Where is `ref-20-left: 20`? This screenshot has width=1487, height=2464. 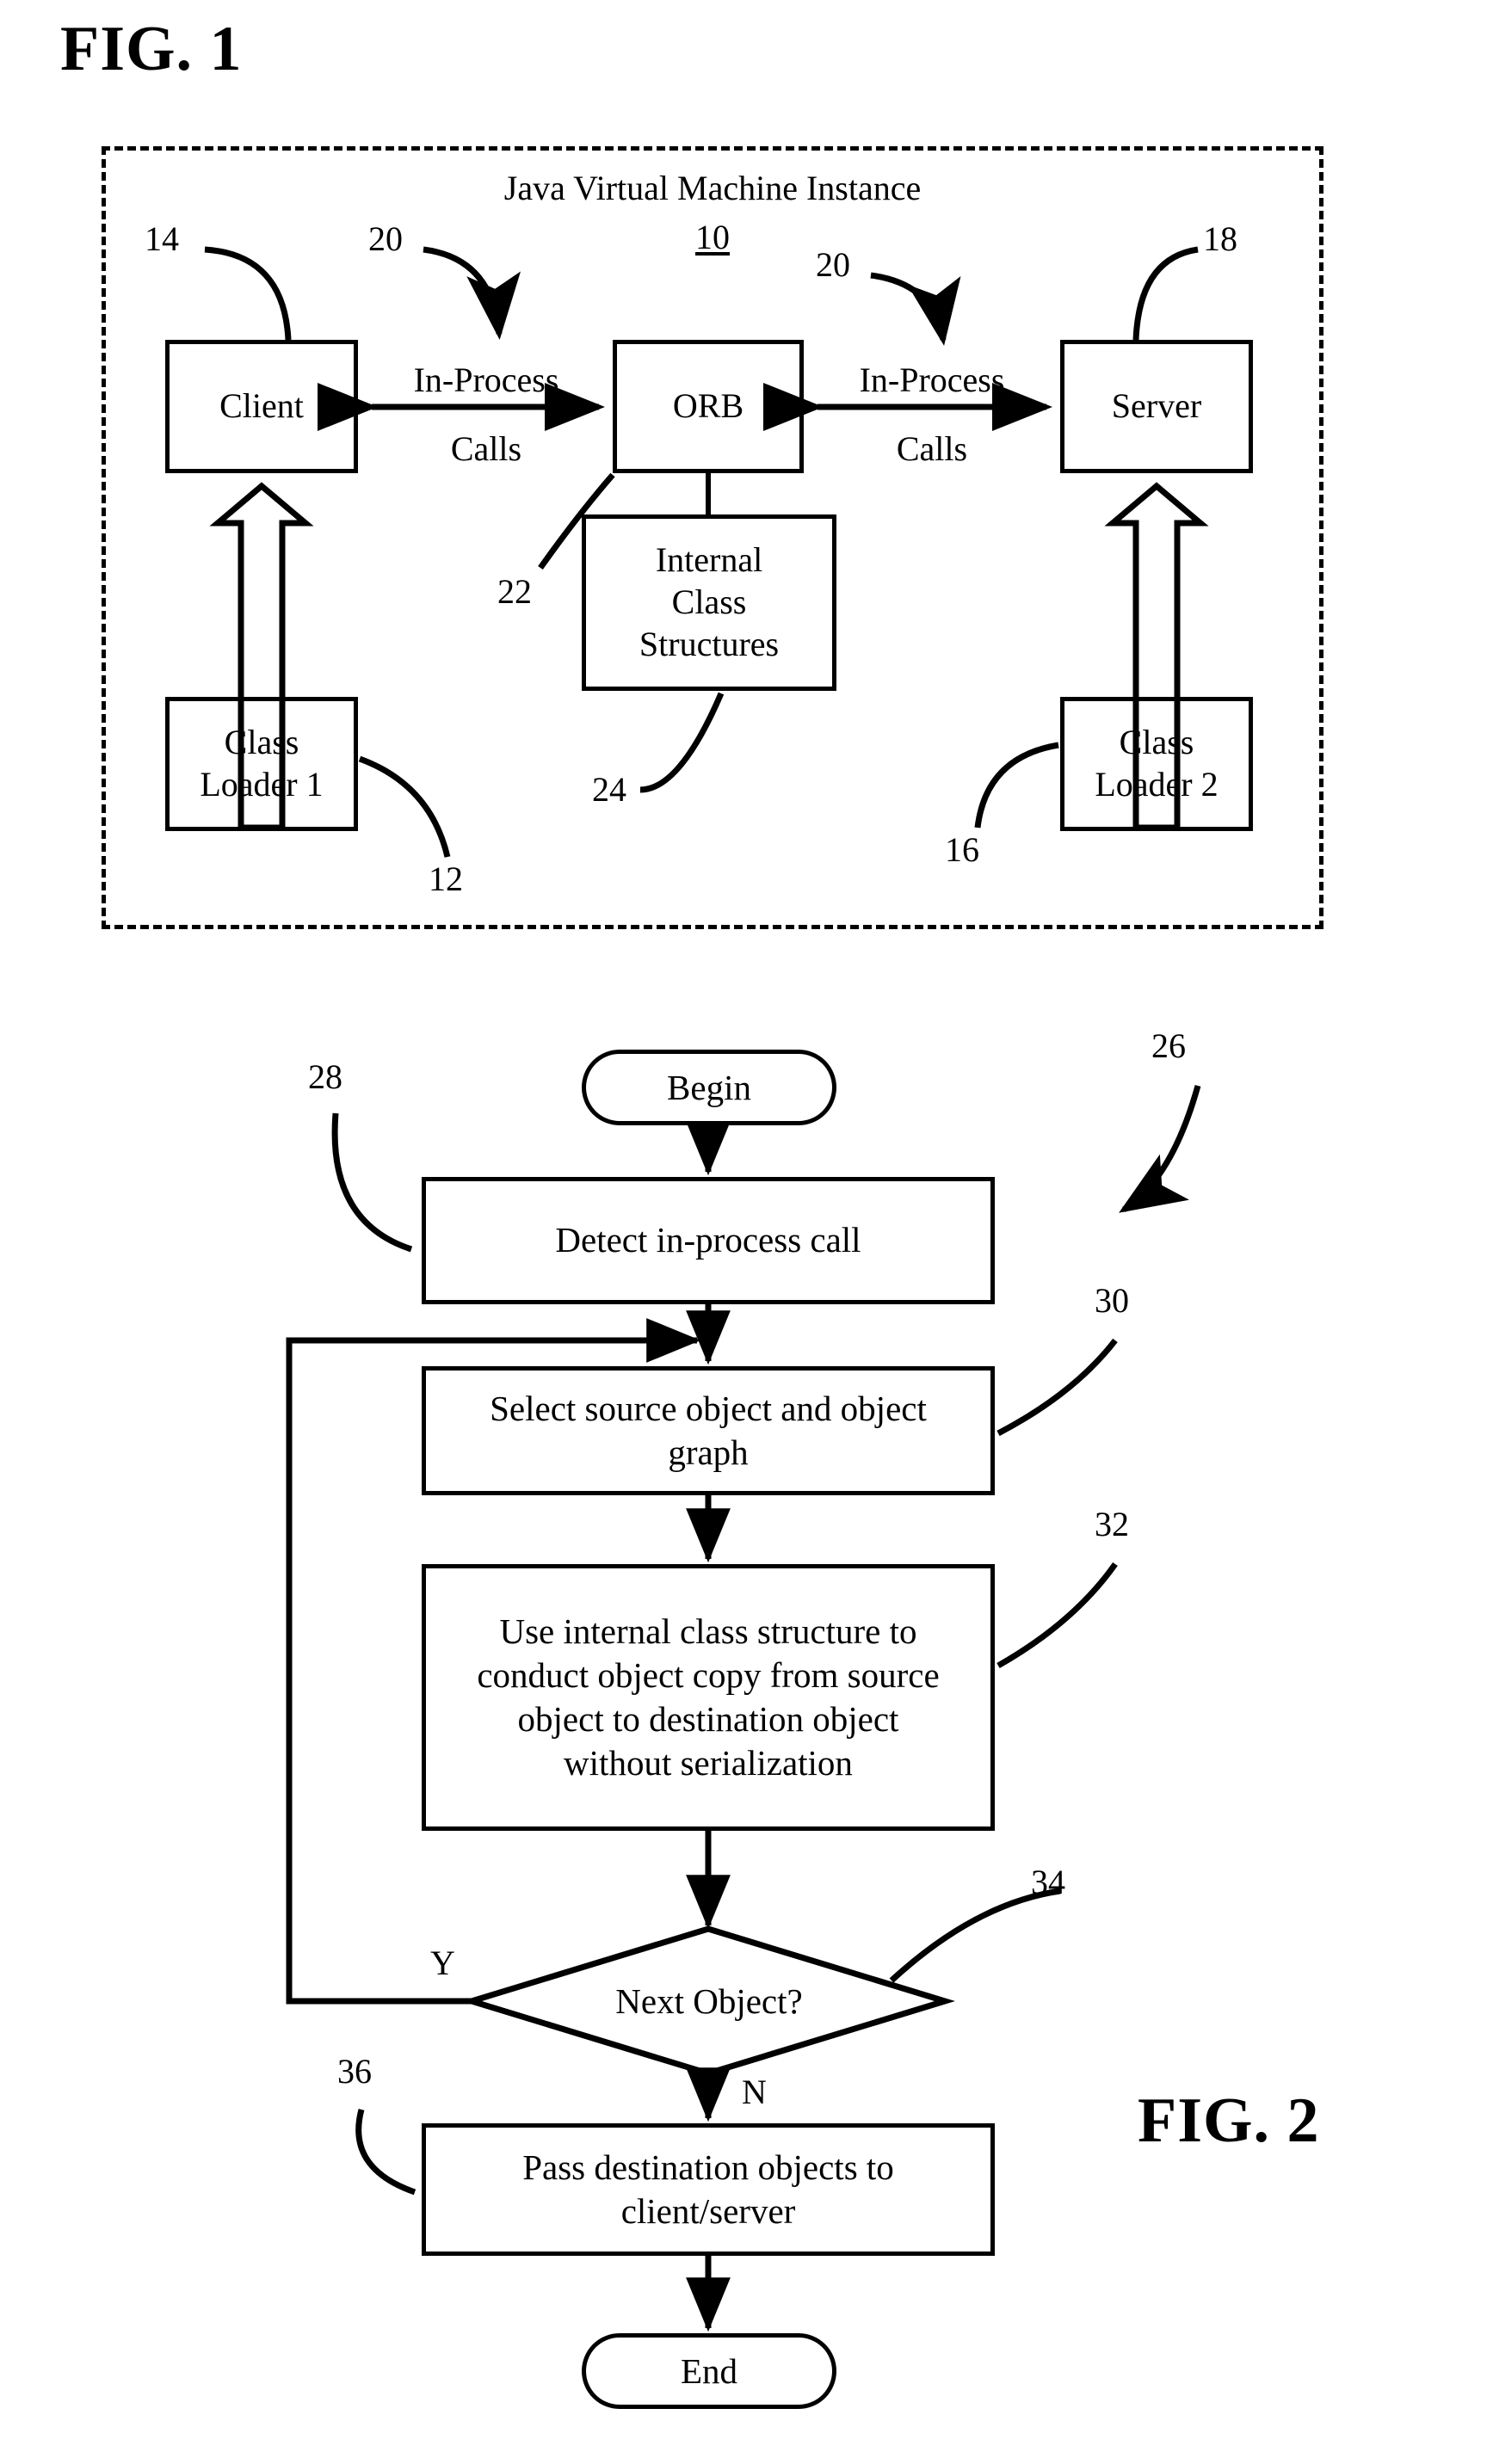
ref-20-left: 20 is located at coordinates (385, 239).